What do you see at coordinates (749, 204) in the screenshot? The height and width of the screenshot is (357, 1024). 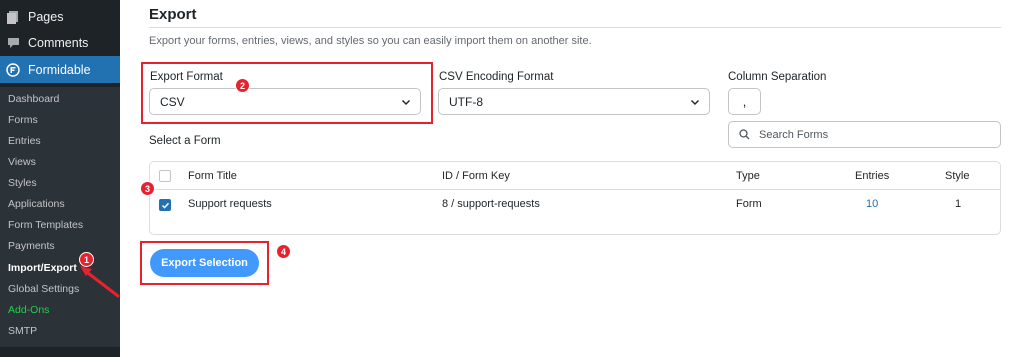 I see `row-type: Form` at bounding box center [749, 204].